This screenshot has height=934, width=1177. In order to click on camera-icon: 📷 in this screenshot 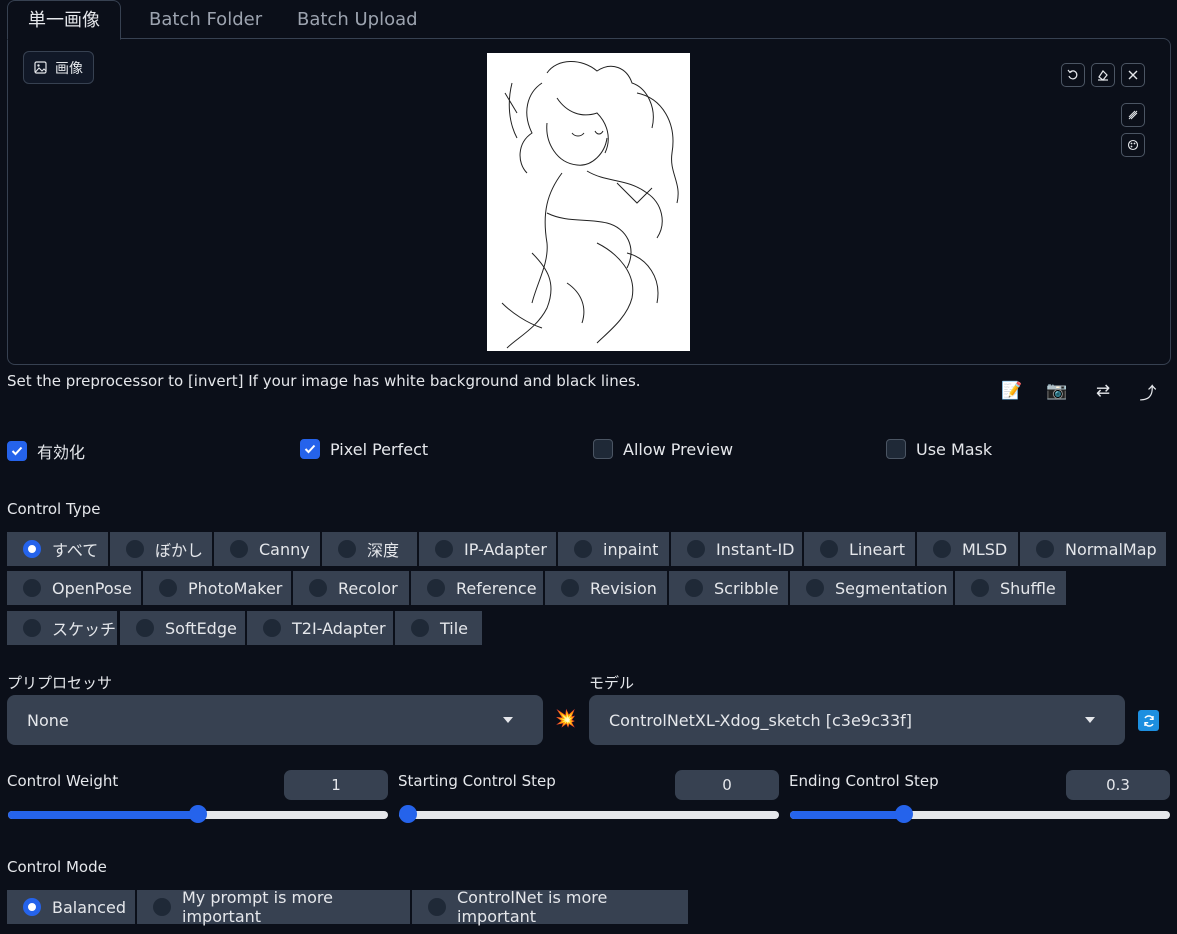, I will do `click(1057, 391)`.